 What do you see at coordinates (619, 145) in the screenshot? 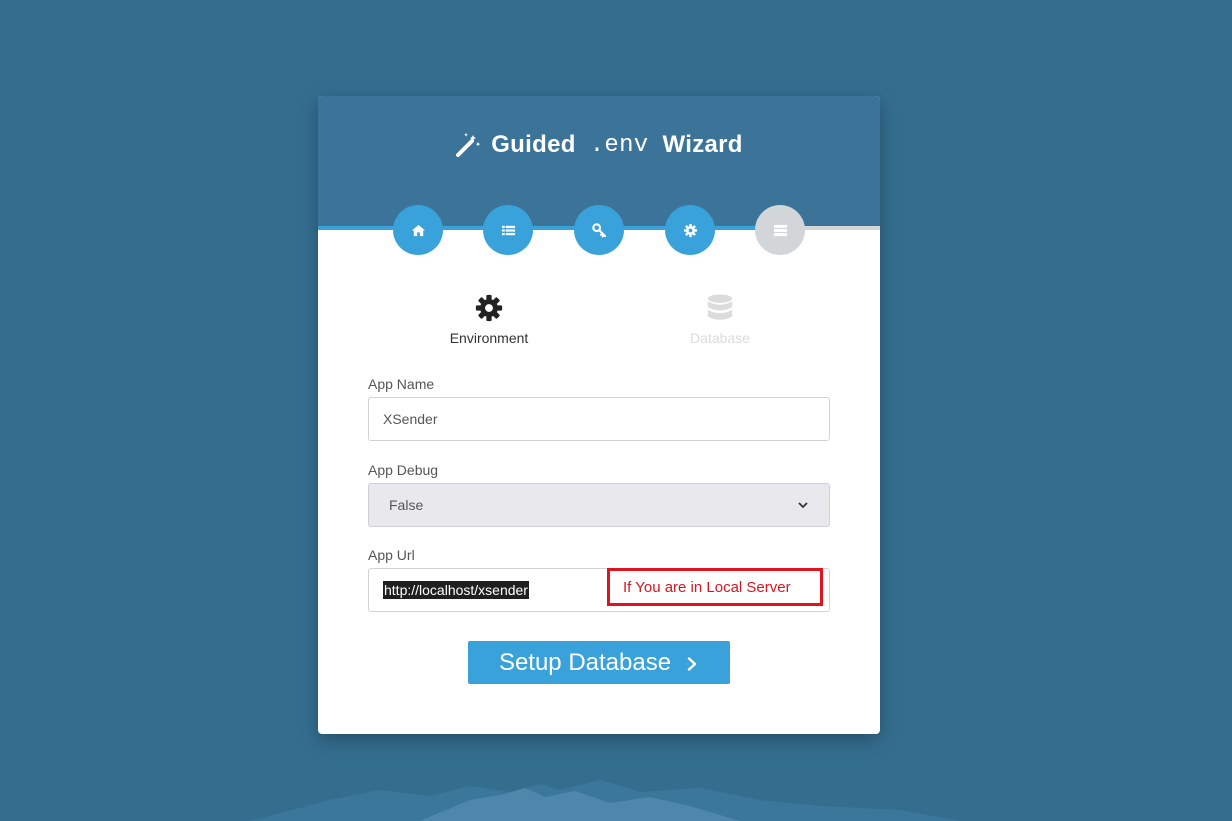
I see `title-mono: .env` at bounding box center [619, 145].